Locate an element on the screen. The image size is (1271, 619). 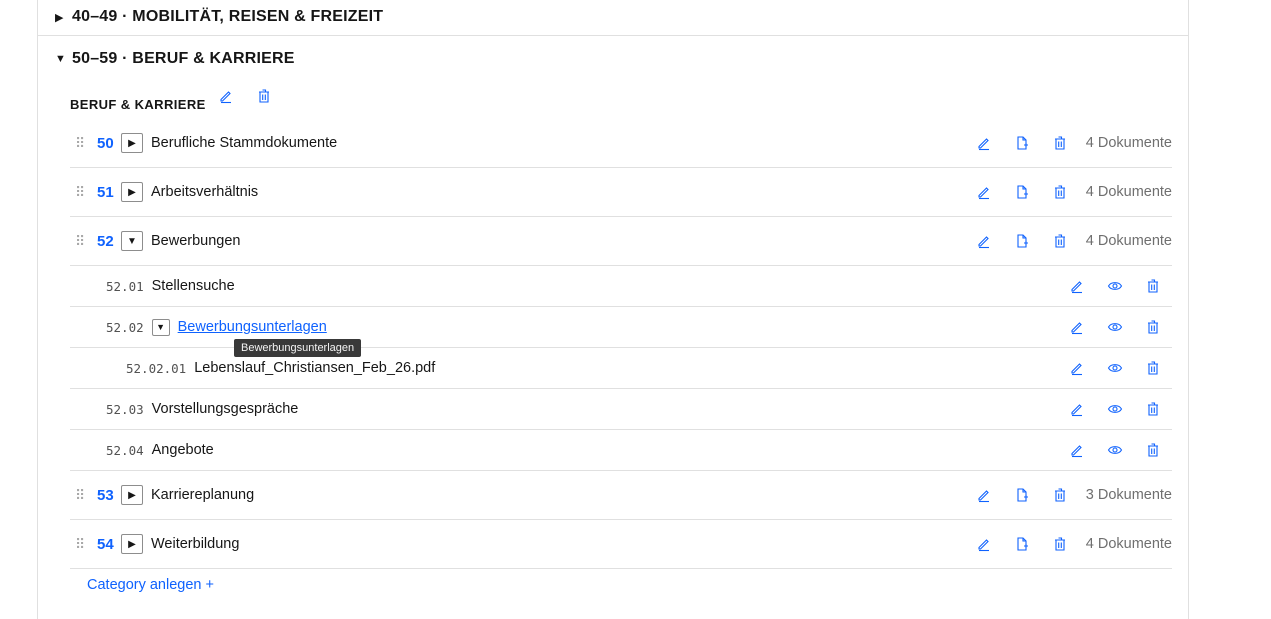
category-row-54: ⠿ 54 ▶ Weiterbildung 4 Dokumente is located at coordinates (621, 544).